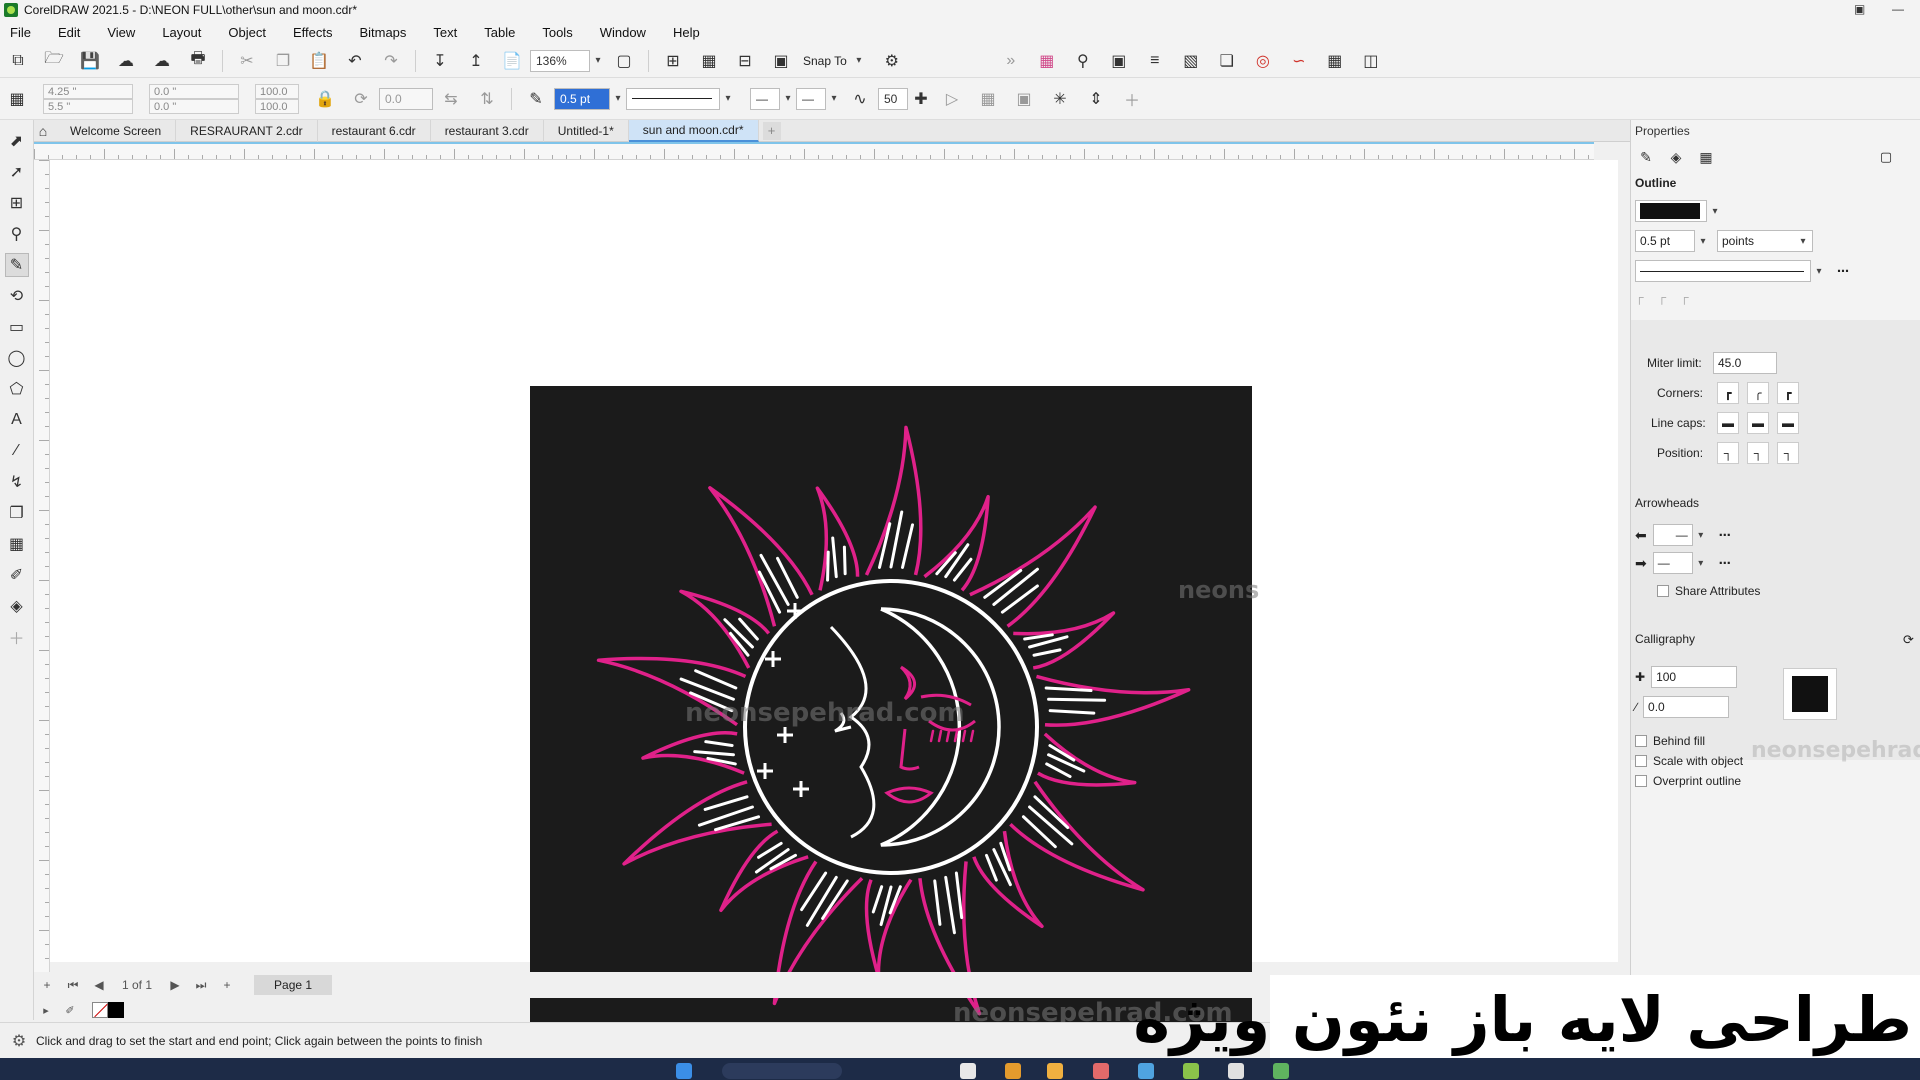 This screenshot has width=1920, height=1080. What do you see at coordinates (17, 606) in the screenshot?
I see `interactive-fill-tool-icon: ◈` at bounding box center [17, 606].